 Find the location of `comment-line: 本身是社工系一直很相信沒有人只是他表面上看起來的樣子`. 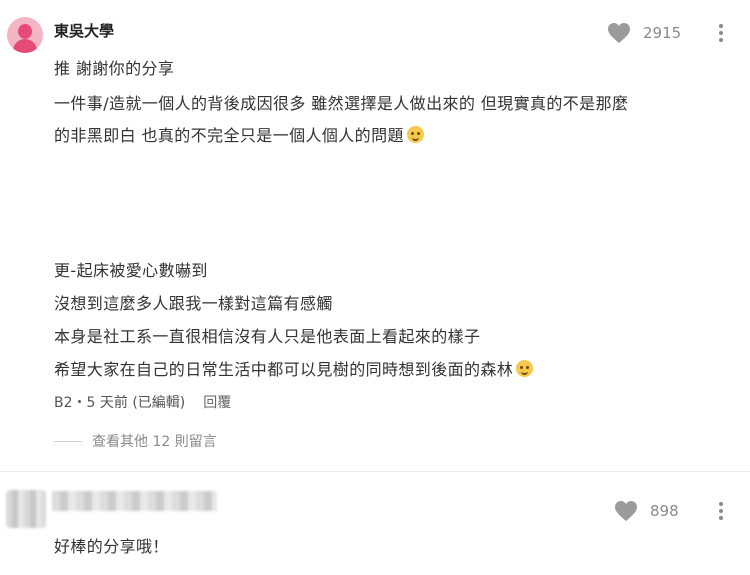

comment-line: 本身是社工系一直很相信沒有人只是他表面上看起來的樣子 is located at coordinates (267, 336).